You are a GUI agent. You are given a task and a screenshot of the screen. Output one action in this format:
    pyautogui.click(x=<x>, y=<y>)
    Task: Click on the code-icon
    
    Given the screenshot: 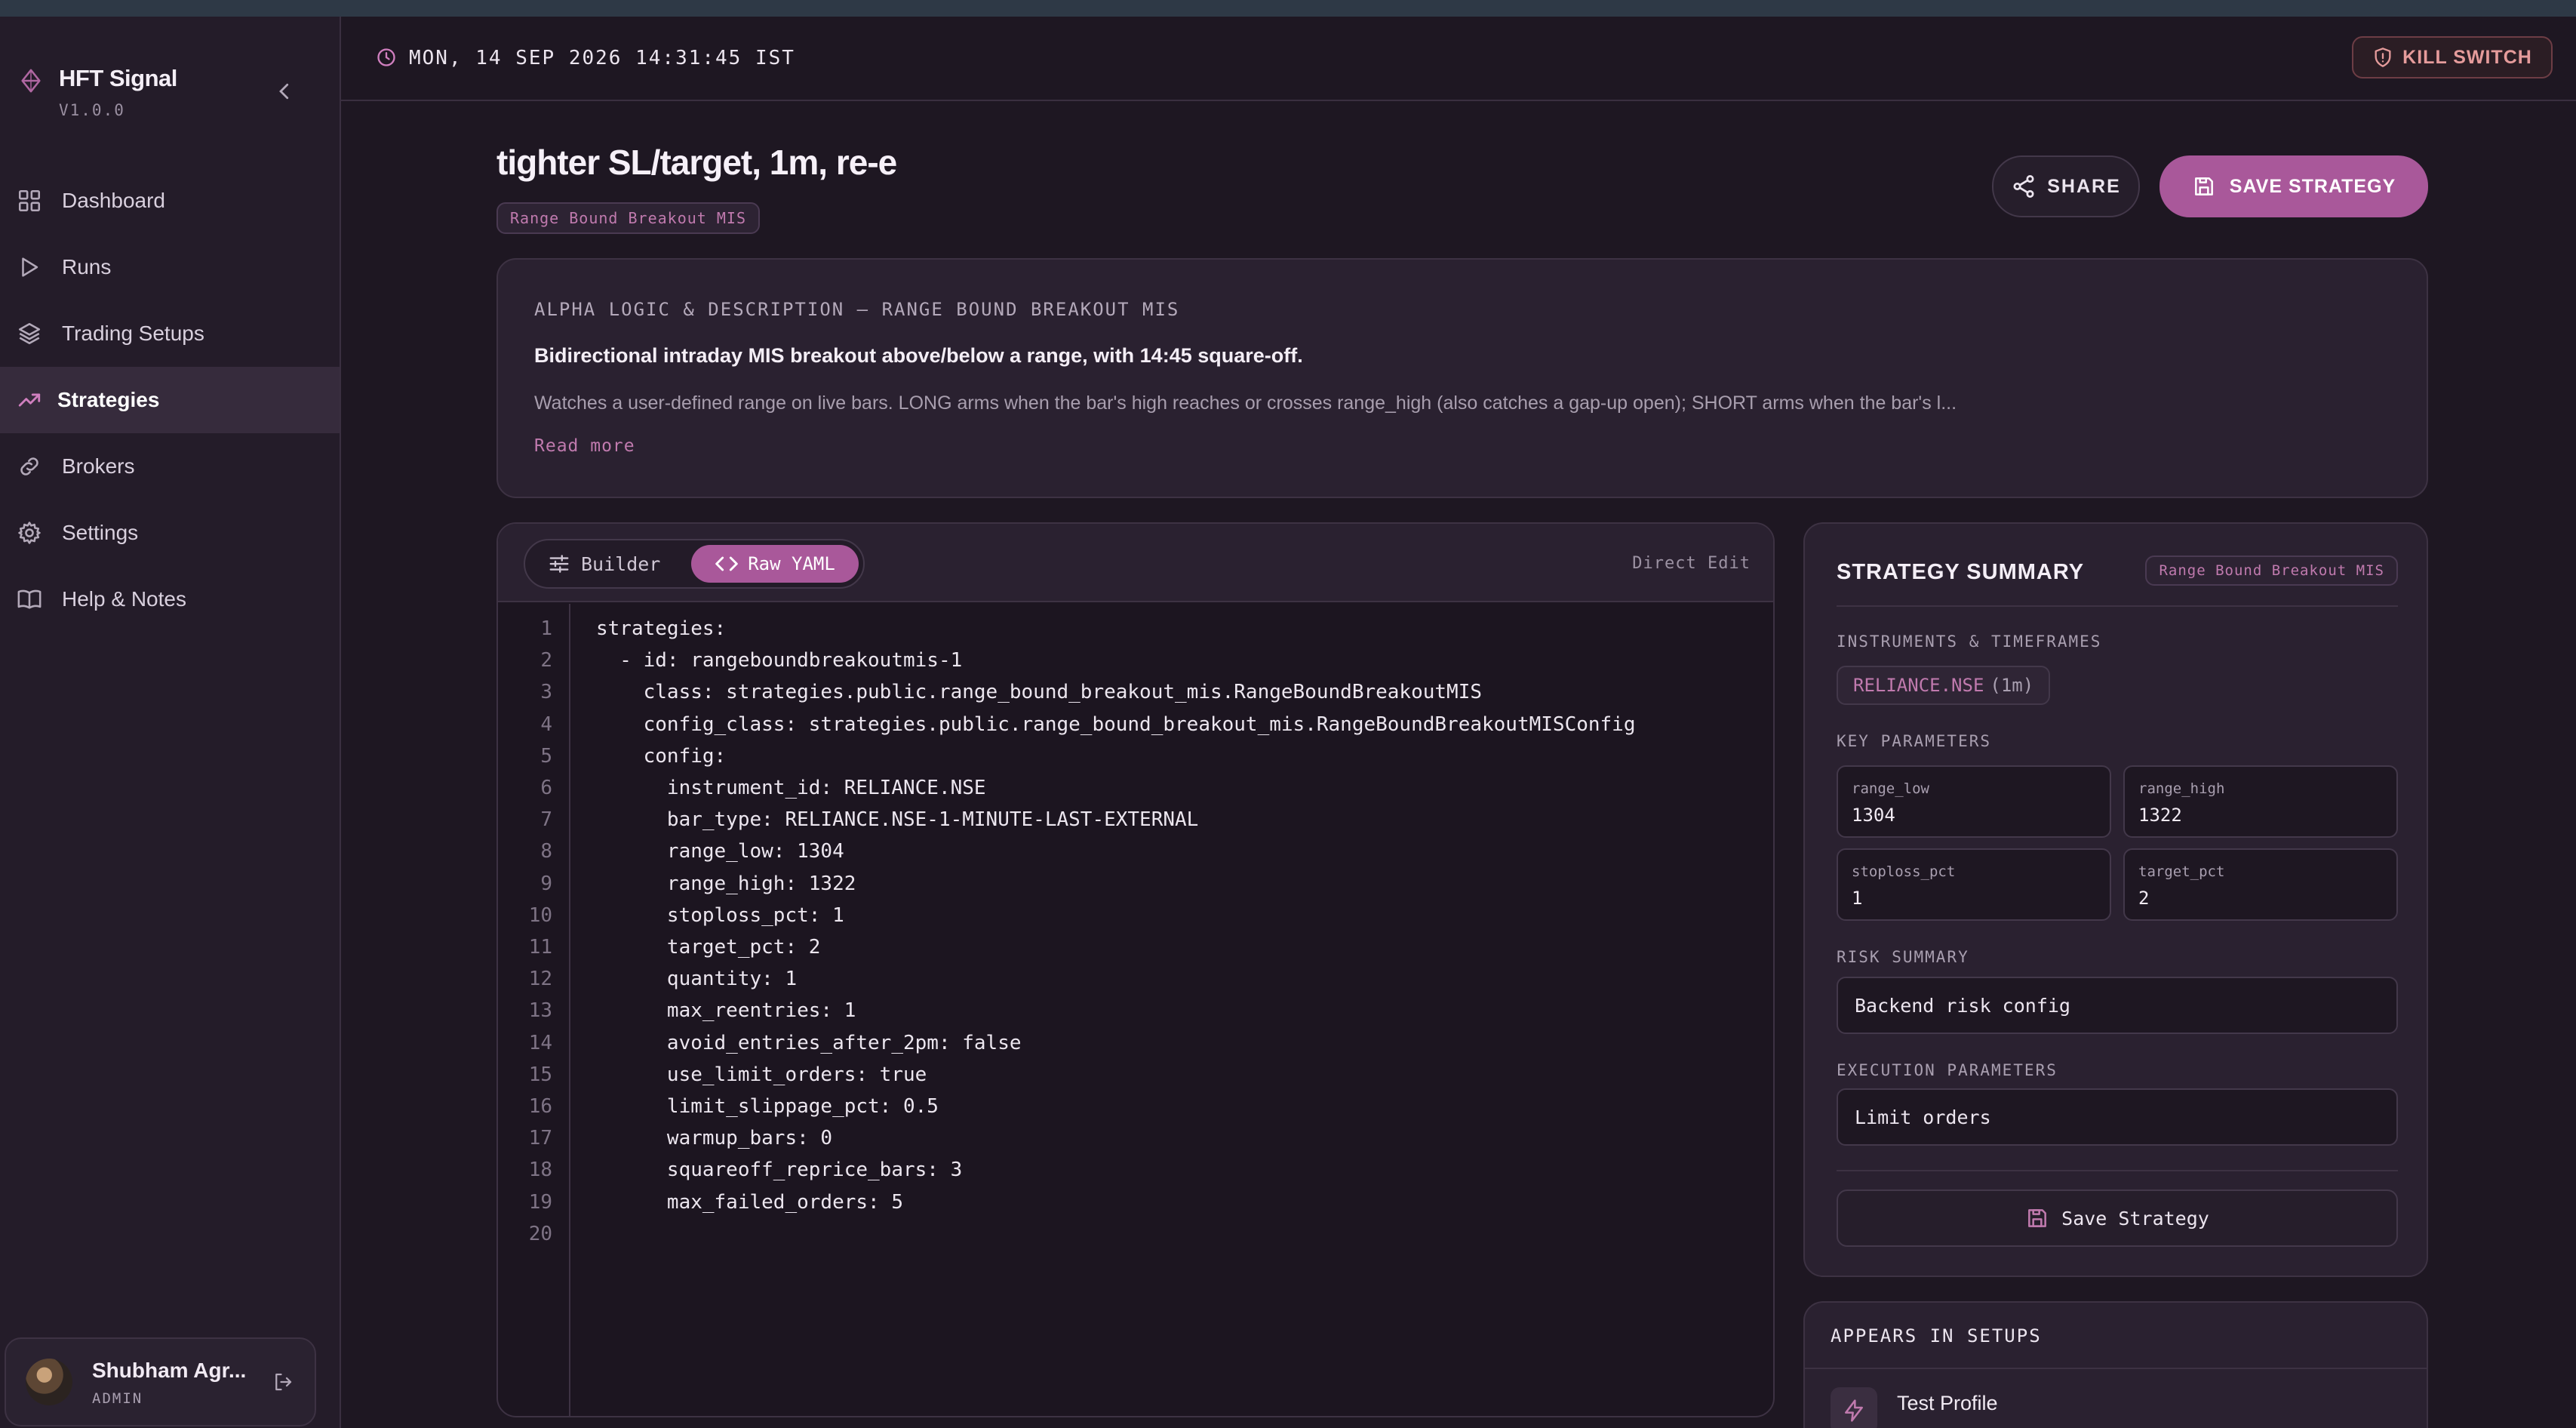 What is the action you would take?
    pyautogui.click(x=727, y=563)
    